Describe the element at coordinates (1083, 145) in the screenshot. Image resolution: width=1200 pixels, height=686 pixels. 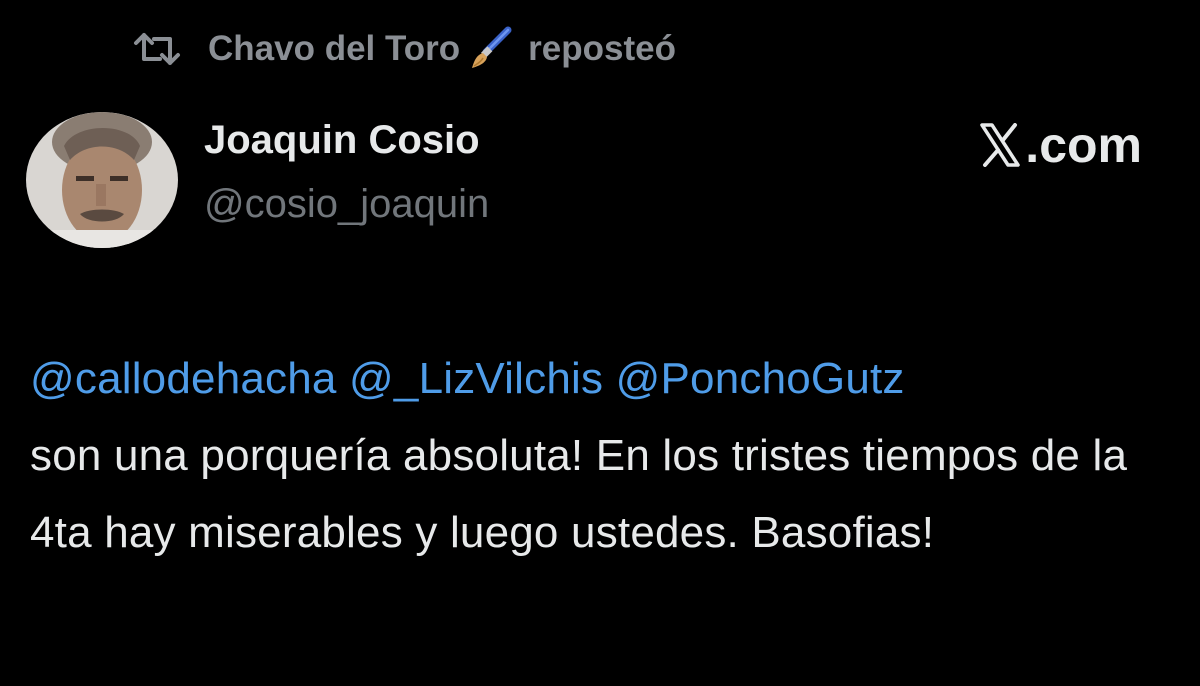
I see `source-label: .com` at that location.